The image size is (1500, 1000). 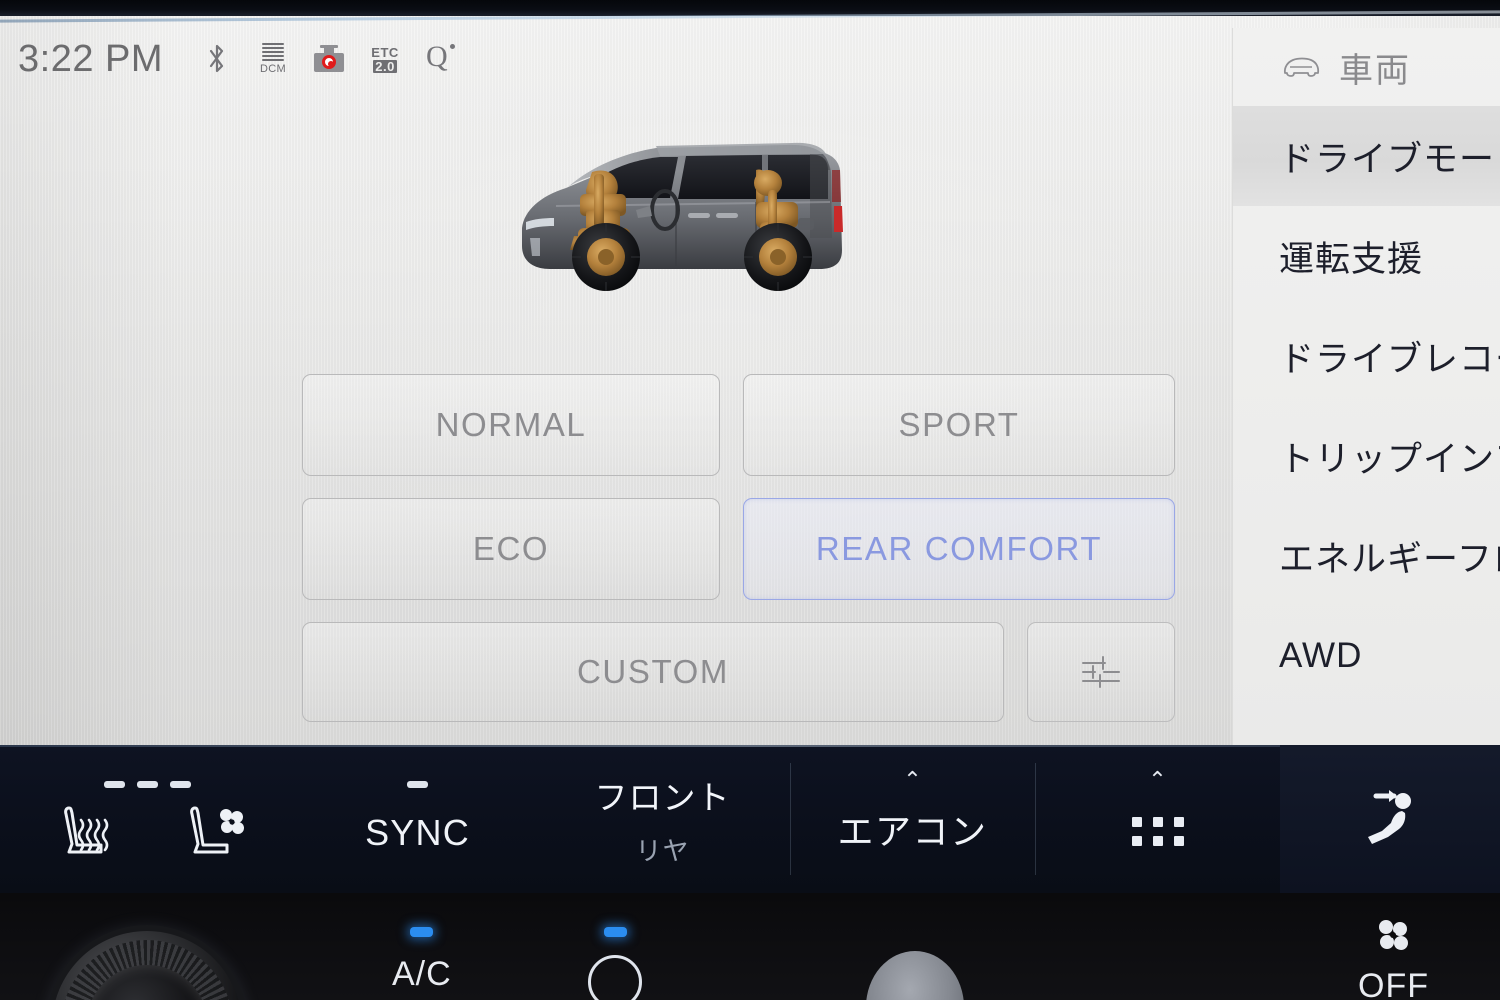 What do you see at coordinates (273, 59) in the screenshot?
I see `dcm-signal-icon: DCM` at bounding box center [273, 59].